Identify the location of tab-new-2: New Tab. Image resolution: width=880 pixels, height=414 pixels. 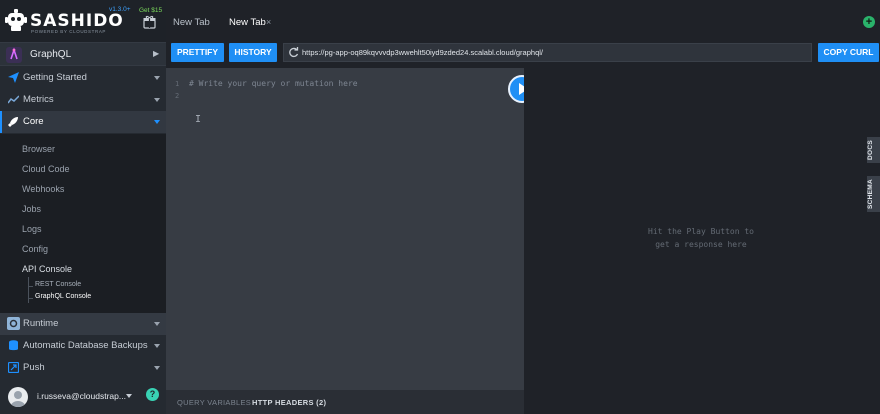
(247, 22).